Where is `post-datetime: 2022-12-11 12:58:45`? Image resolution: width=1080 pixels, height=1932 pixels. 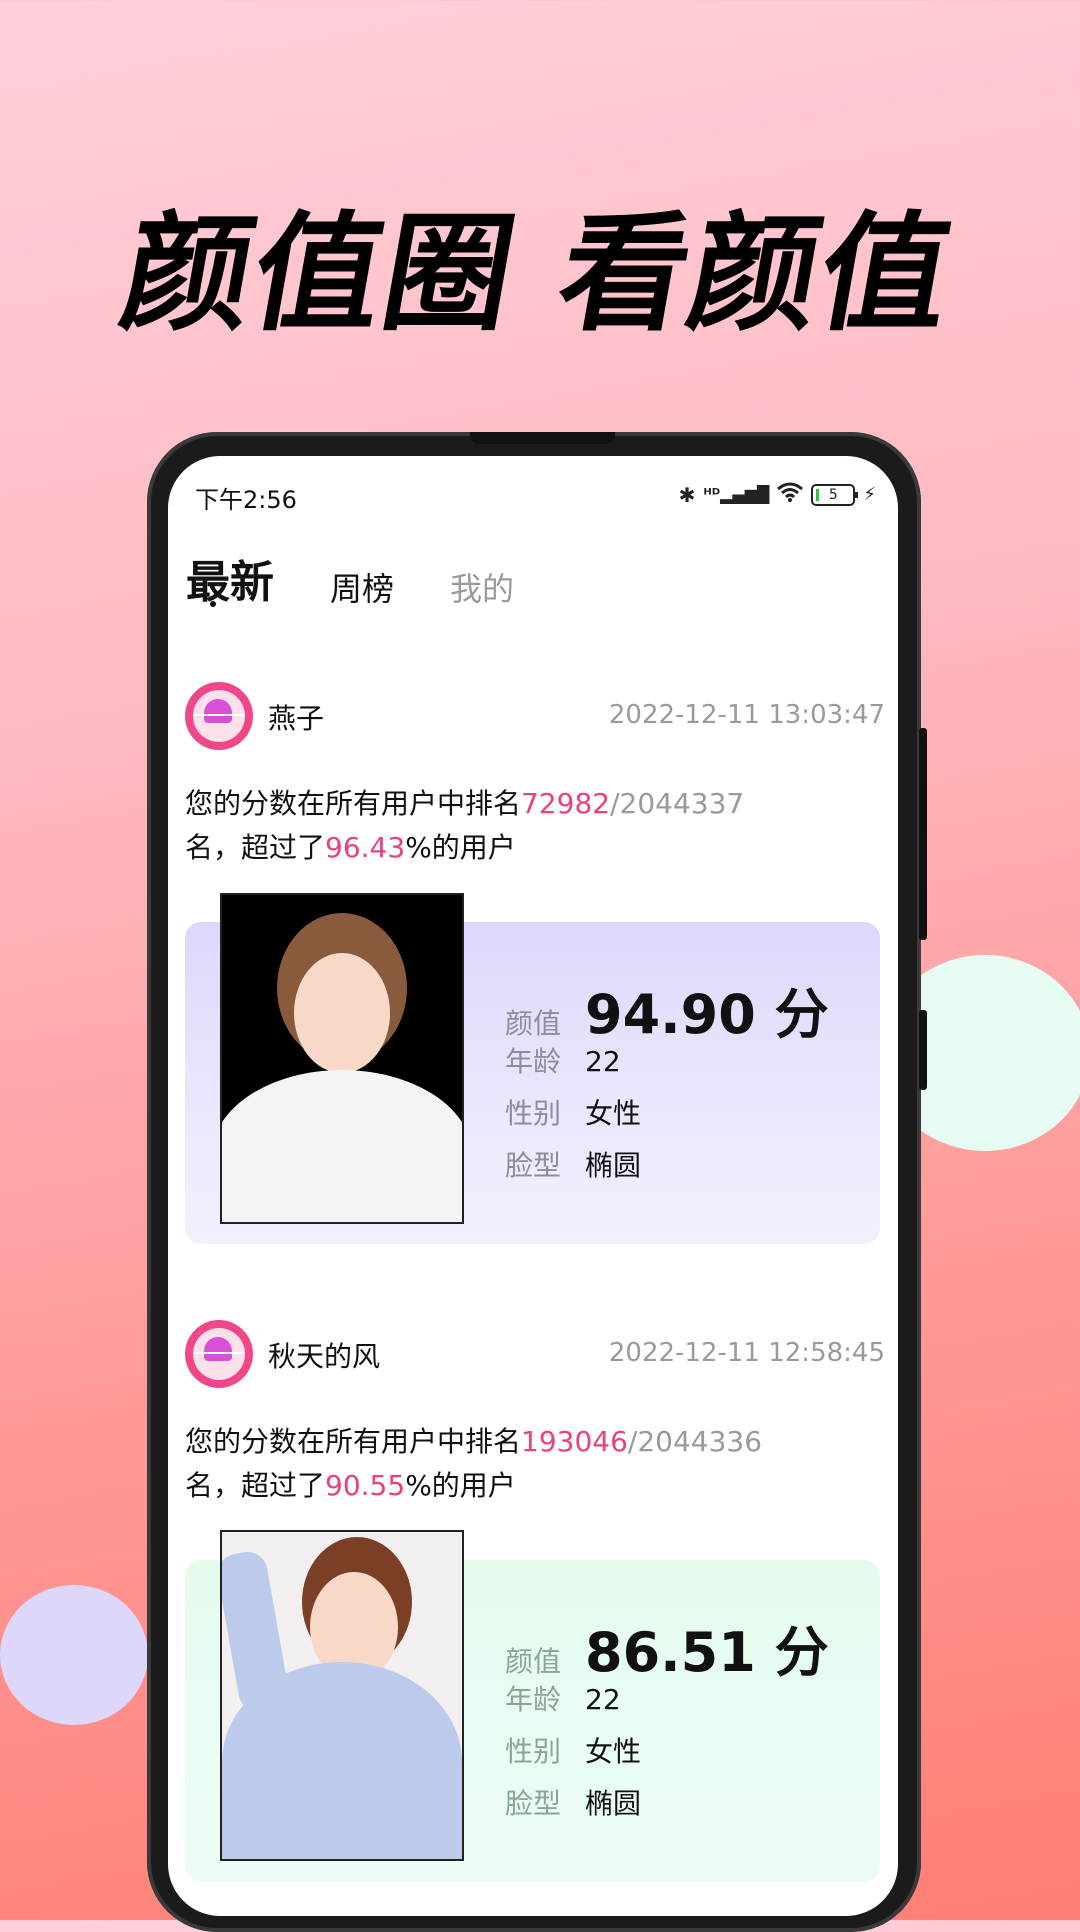
post-datetime: 2022-12-11 12:58:45 is located at coordinates (746, 1353).